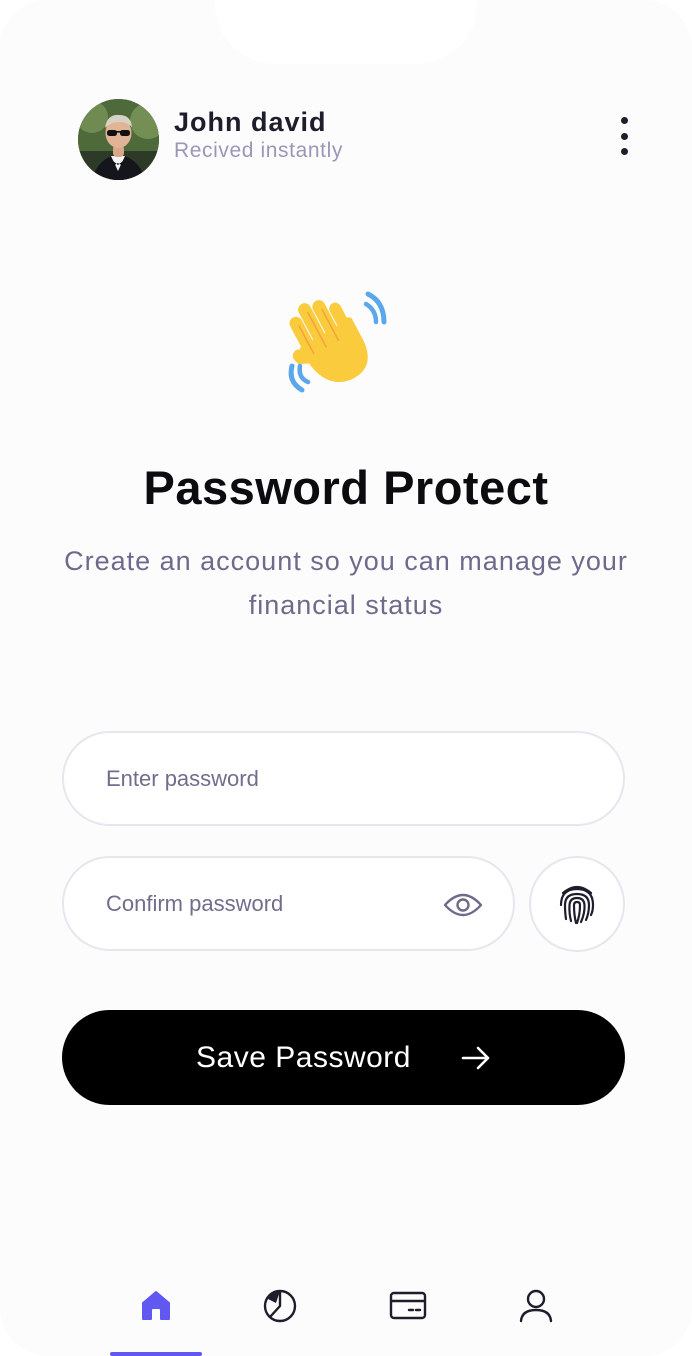 The height and width of the screenshot is (1356, 692). Describe the element at coordinates (258, 150) in the screenshot. I see `user-status: Recived instantly` at that location.